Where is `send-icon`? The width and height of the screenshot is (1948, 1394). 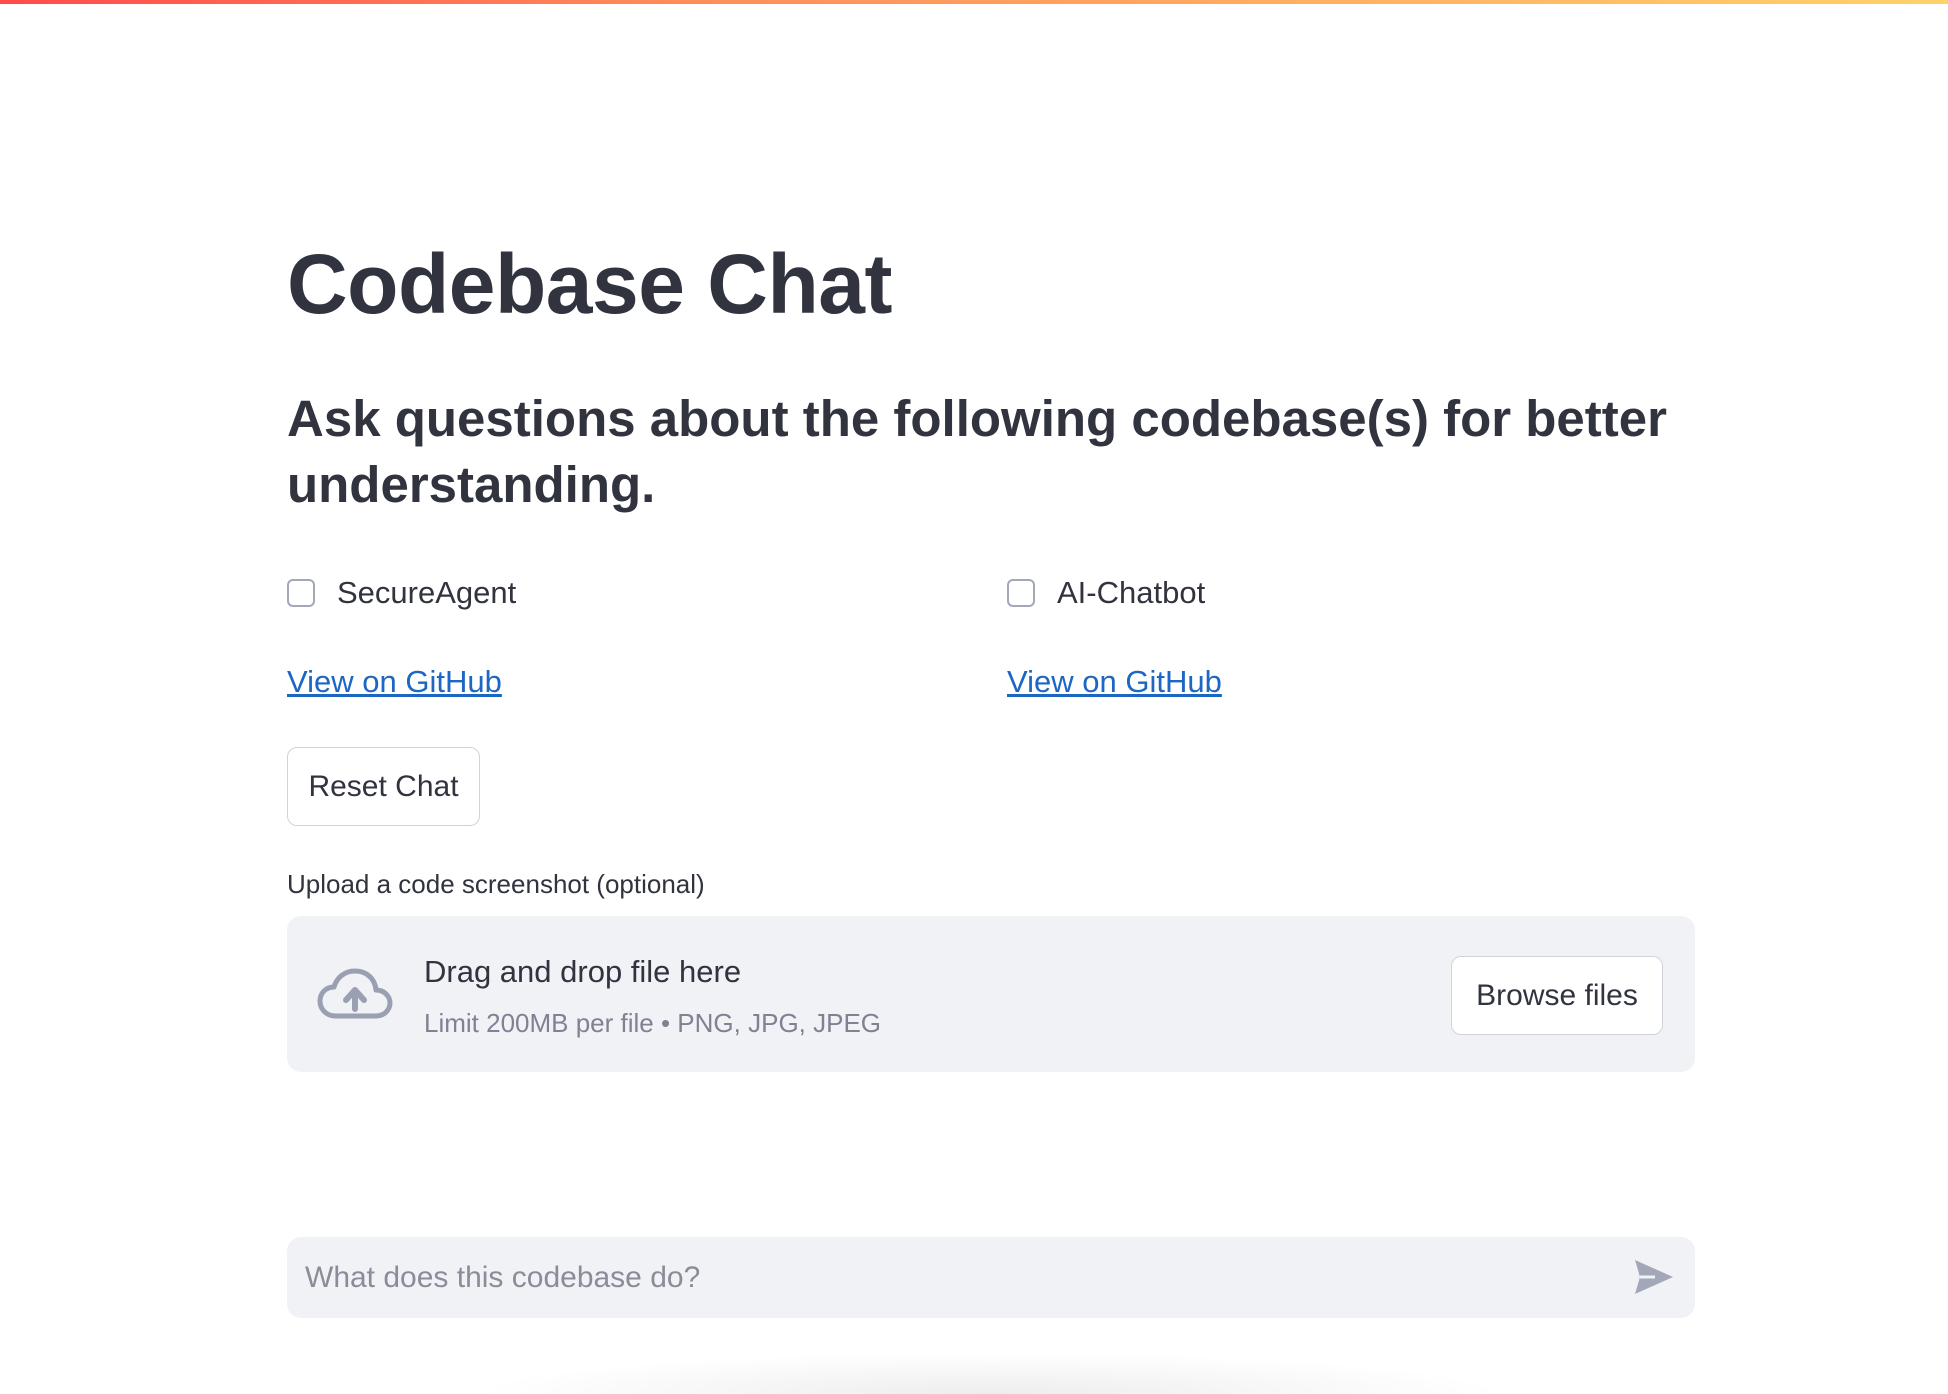 send-icon is located at coordinates (1654, 1277).